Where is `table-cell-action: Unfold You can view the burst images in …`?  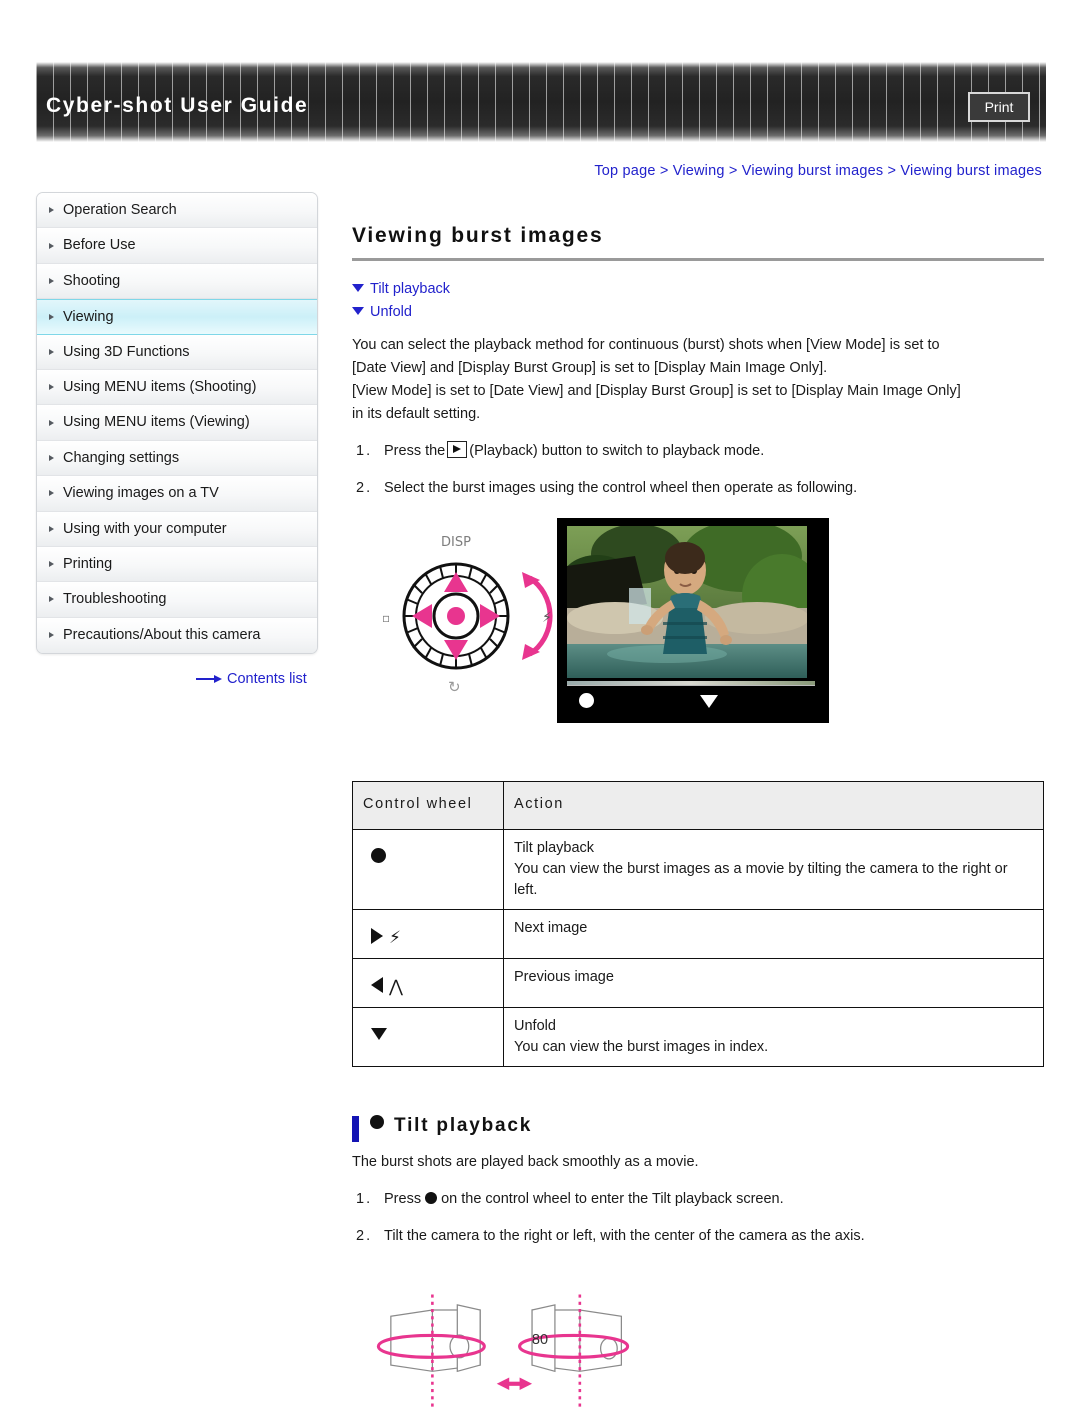 table-cell-action: Unfold You can view the burst images in … is located at coordinates (773, 1037).